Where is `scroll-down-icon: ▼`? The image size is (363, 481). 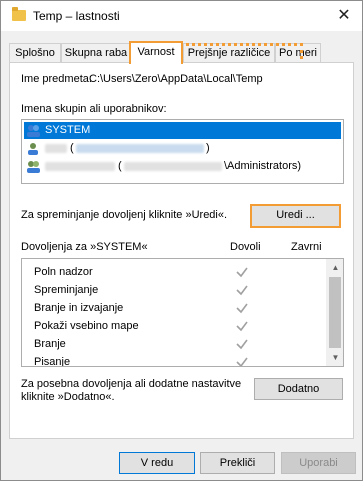
scroll-down-icon: ▼ is located at coordinates (335, 357).